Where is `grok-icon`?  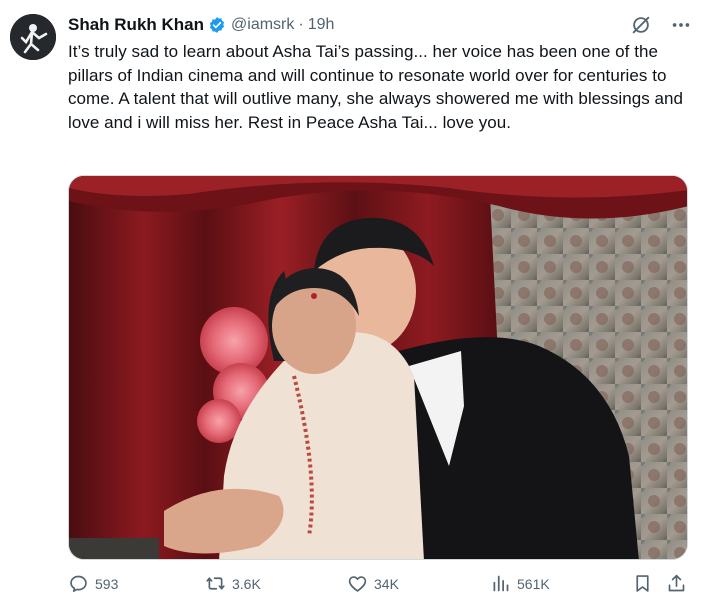
grok-icon is located at coordinates (641, 25).